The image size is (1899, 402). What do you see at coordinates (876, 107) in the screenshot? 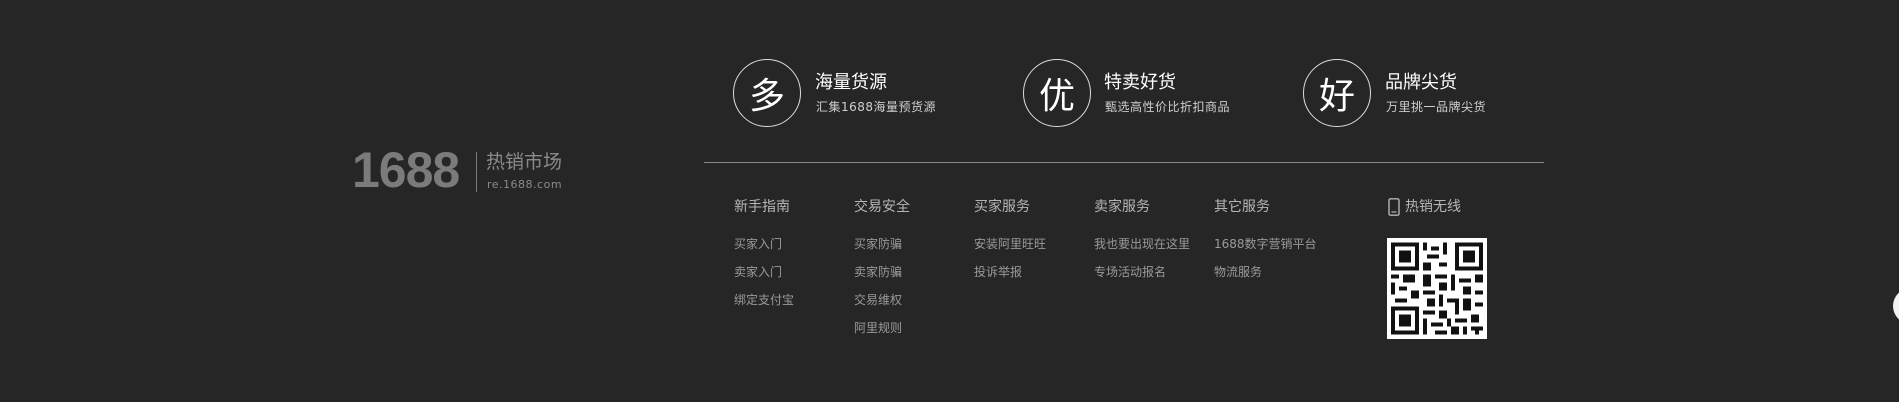
I see `feature-desc: 汇集1688海量预货源` at bounding box center [876, 107].